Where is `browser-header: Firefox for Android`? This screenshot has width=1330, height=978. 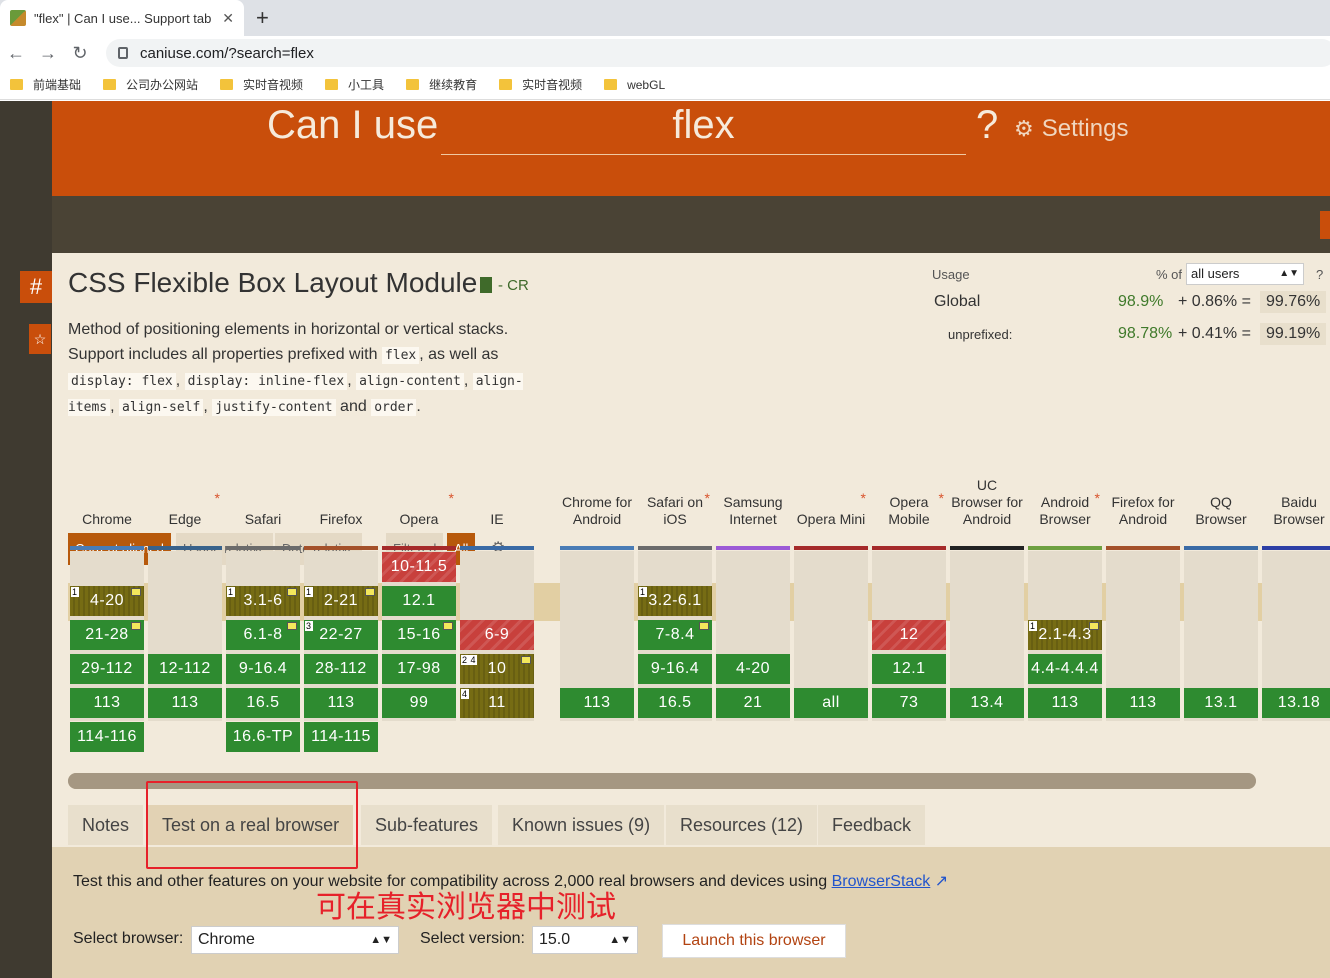 browser-header: Firefox for Android is located at coordinates (1143, 500).